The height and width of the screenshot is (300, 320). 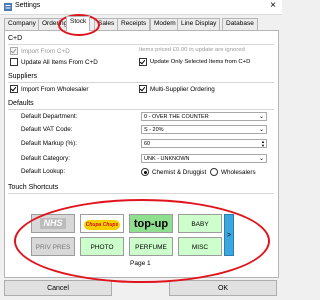 I want to click on tab-receipts: Receipts, so click(x=134, y=24).